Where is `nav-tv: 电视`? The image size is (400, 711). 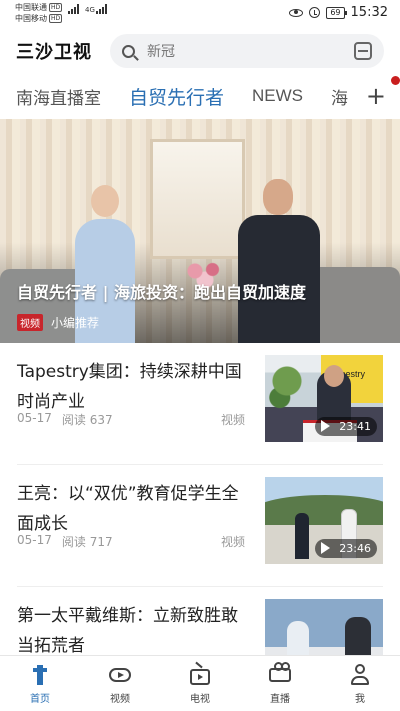 nav-tv: 电视 is located at coordinates (200, 683).